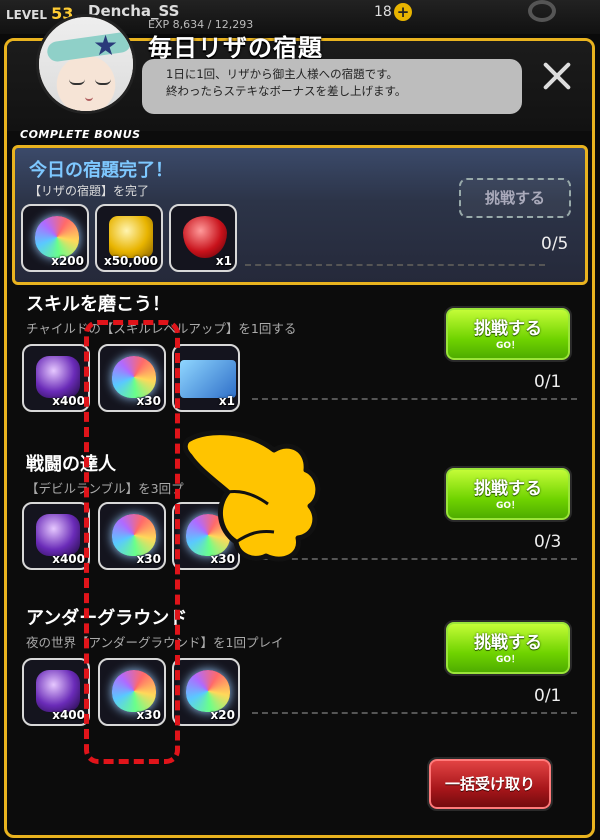 Image resolution: width=600 pixels, height=840 pixels. Describe the element at coordinates (403, 12) in the screenshot. I see `add-currency-icon: +` at that location.